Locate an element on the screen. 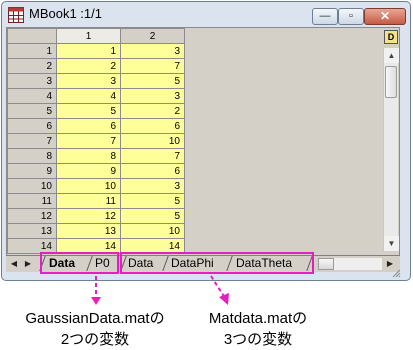 The height and width of the screenshot is (350, 413). cell: 1 is located at coordinates (88, 51).